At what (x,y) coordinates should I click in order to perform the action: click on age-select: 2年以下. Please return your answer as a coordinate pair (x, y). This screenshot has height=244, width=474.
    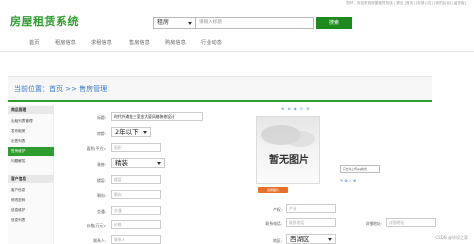
    Looking at the image, I should click on (131, 132).